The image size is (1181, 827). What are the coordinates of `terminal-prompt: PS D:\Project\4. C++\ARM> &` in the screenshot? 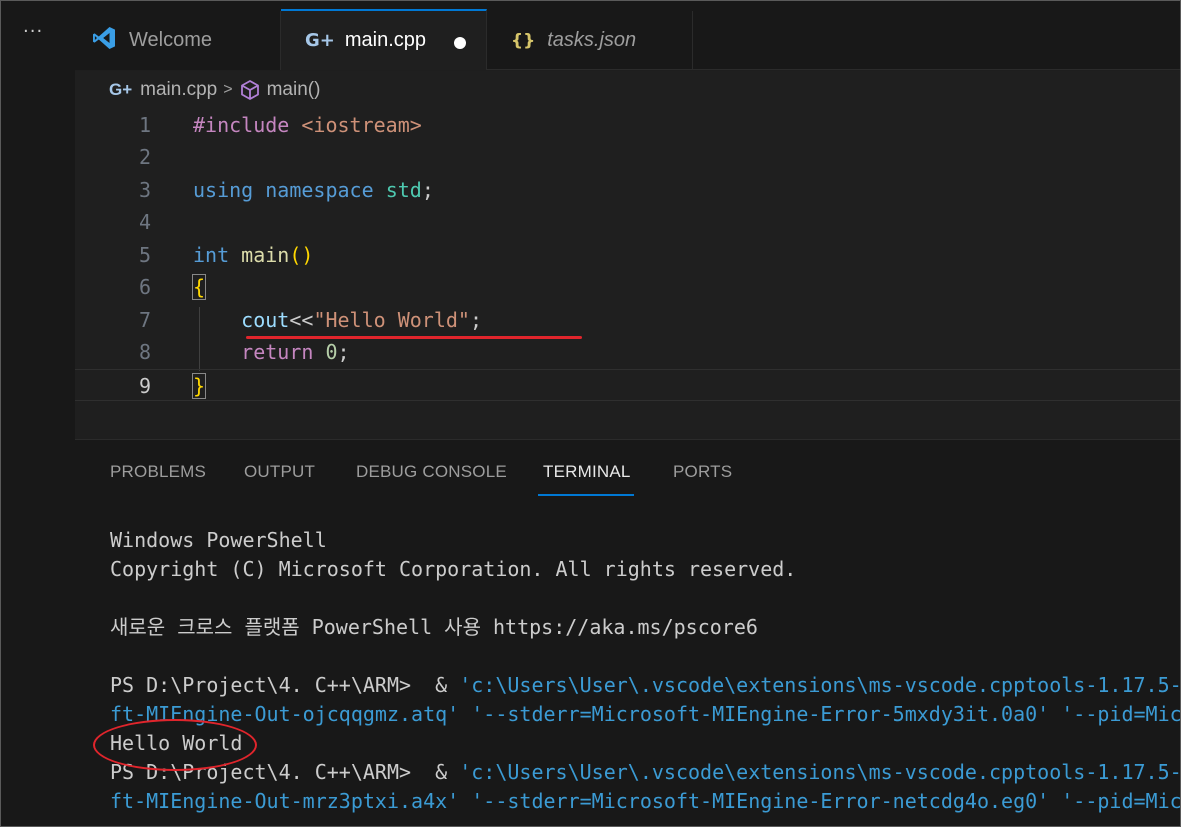 It's located at (285, 685).